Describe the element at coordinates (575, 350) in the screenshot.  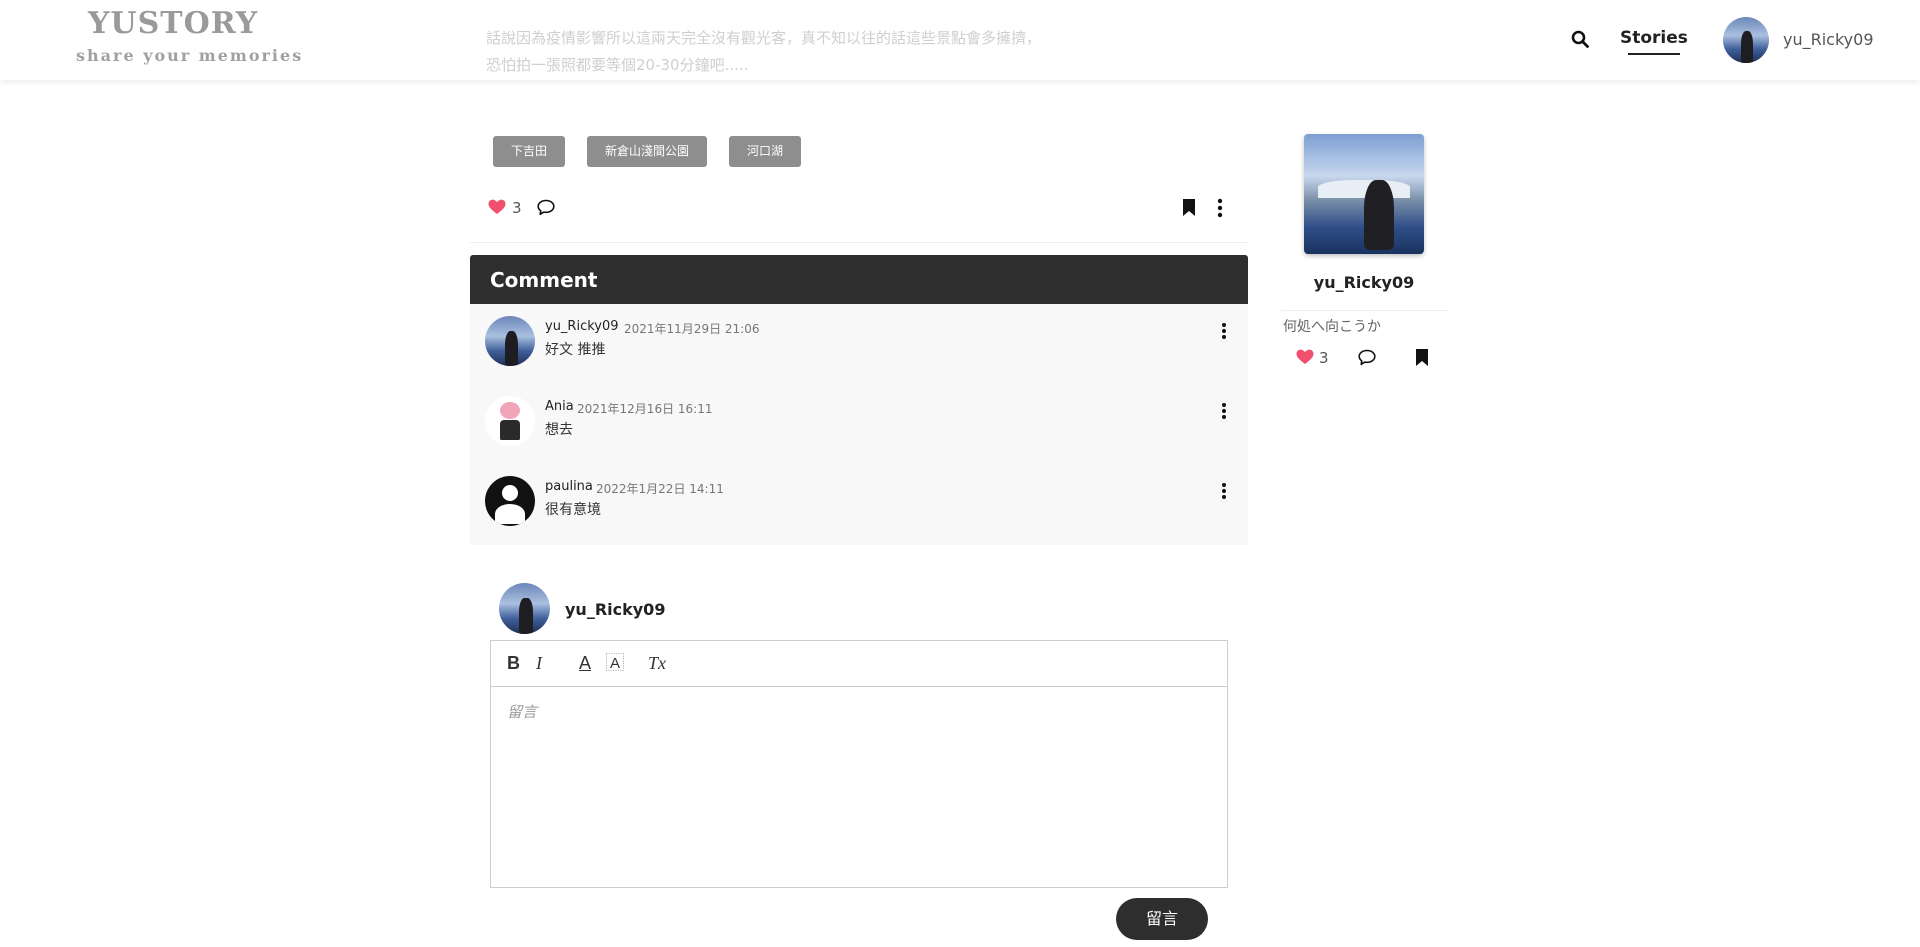
I see `comment-text: 好文 推推` at that location.